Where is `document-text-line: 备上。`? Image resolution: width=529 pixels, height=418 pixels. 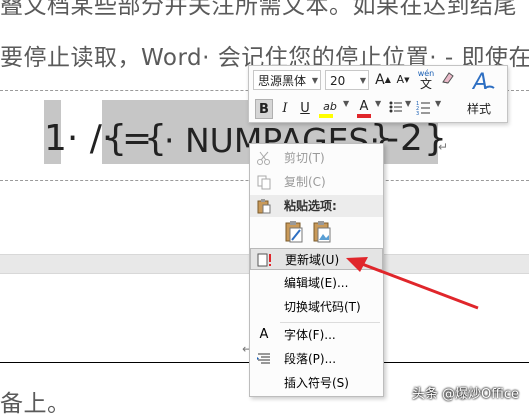 document-text-line: 备上。 is located at coordinates (35, 404).